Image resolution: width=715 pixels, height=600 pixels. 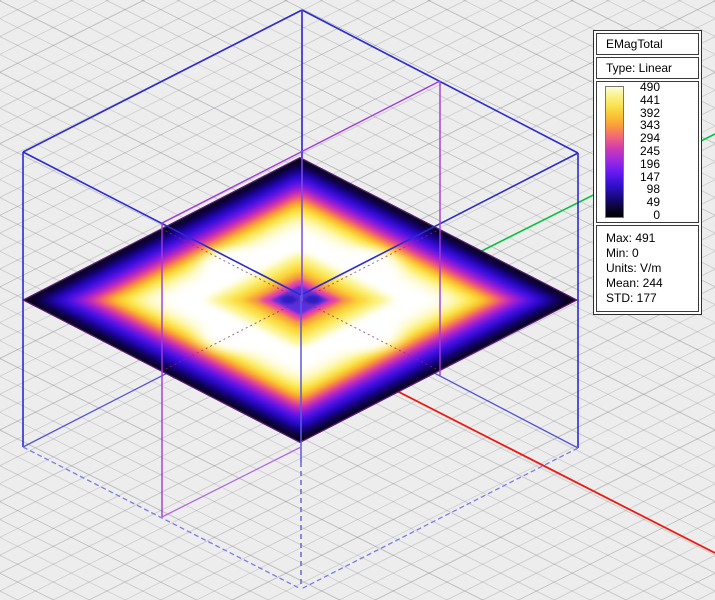 I want to click on colorbar, so click(x=614, y=152).